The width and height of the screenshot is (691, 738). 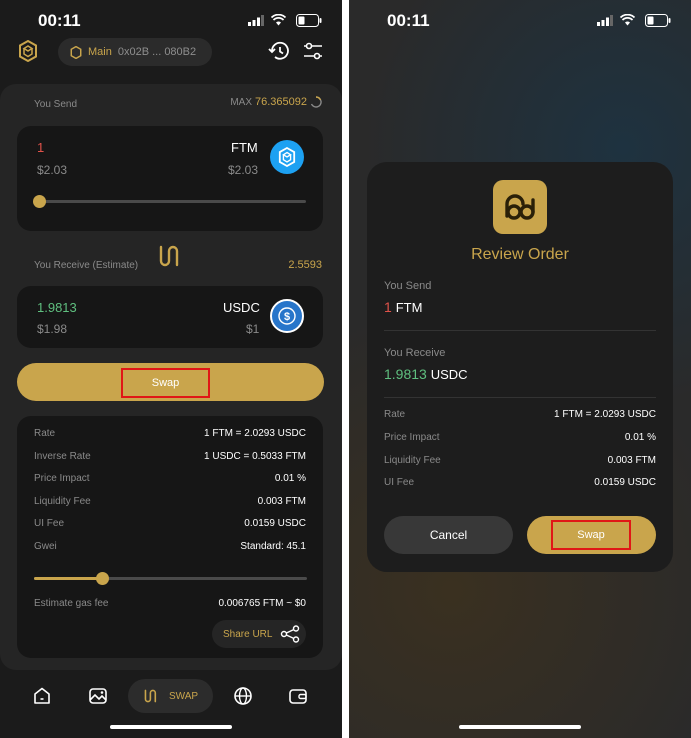 What do you see at coordinates (76, 52) in the screenshot?
I see `wallet-logo-icon` at bounding box center [76, 52].